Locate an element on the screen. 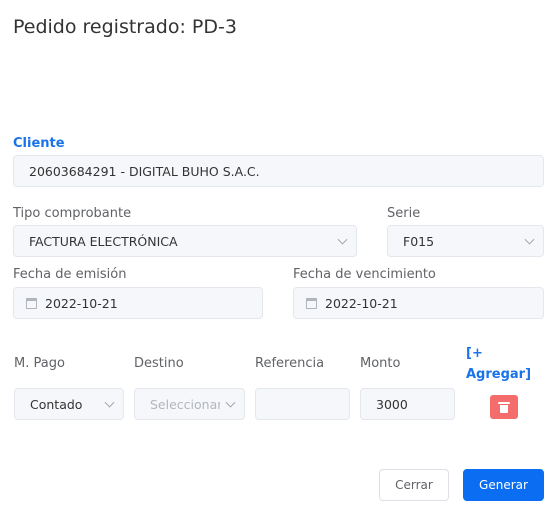 The height and width of the screenshot is (519, 559). fecha-vencimiento-value: 2022-10-21 is located at coordinates (361, 303).